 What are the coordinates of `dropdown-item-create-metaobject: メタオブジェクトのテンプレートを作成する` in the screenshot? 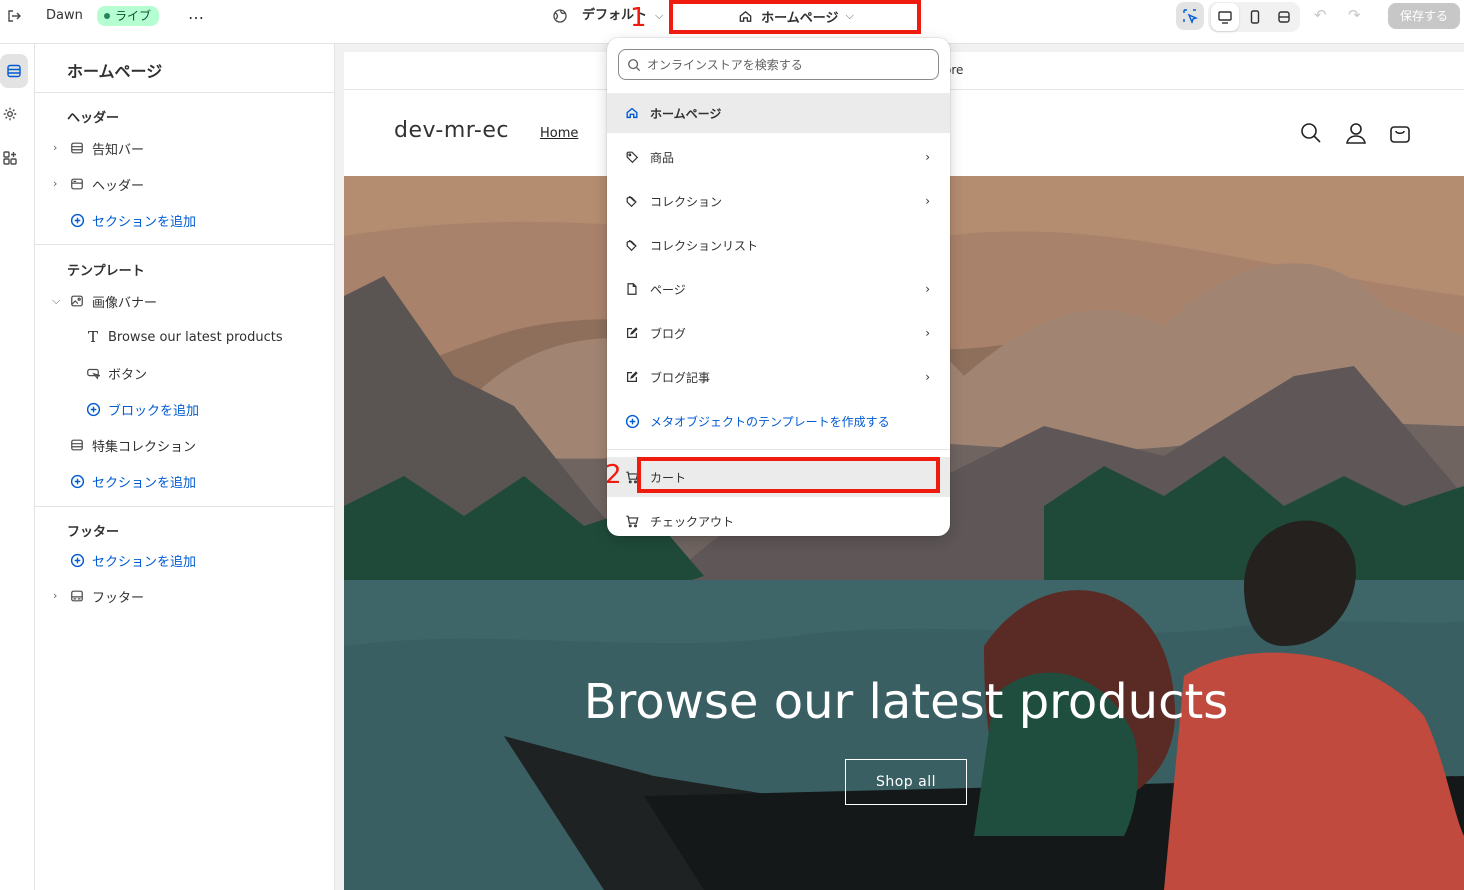 It's located at (778, 421).